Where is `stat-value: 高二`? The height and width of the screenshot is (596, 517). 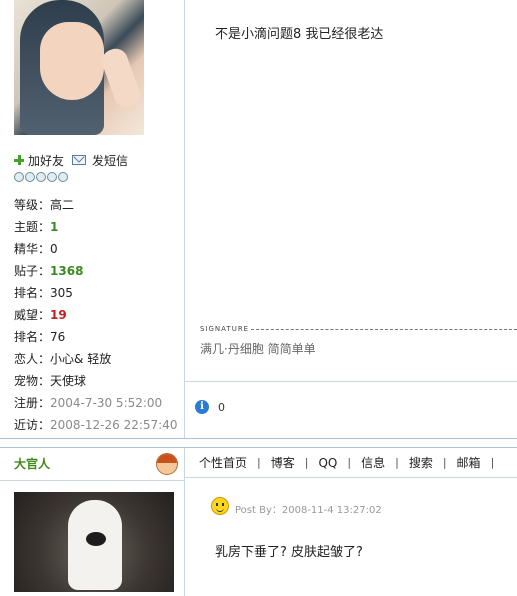 stat-value: 高二 is located at coordinates (62, 205).